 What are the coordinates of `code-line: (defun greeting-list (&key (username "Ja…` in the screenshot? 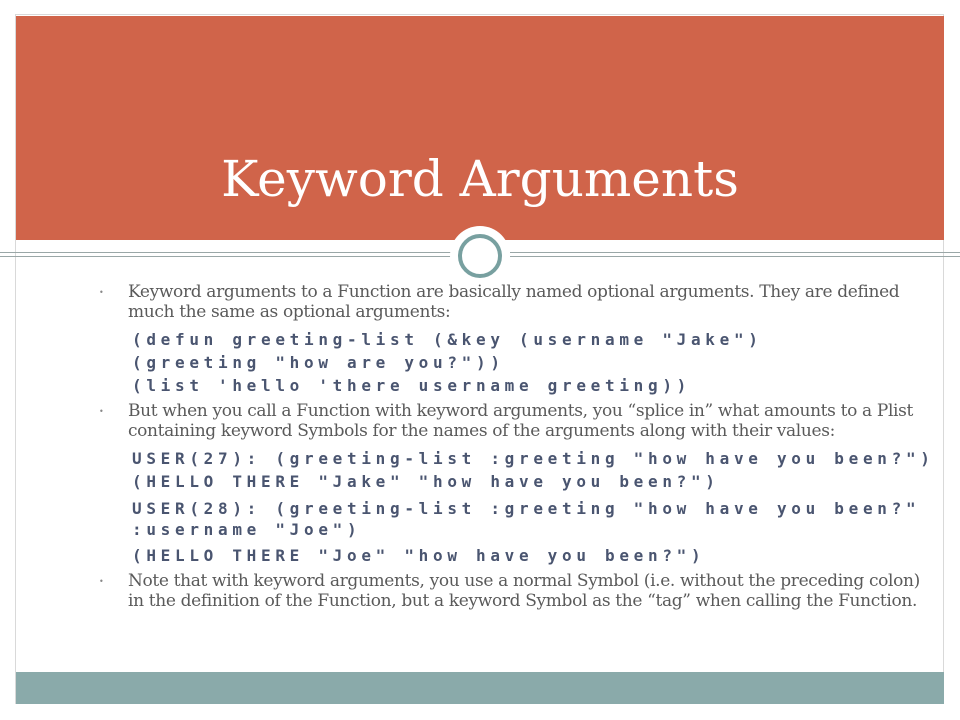 It's located at (447, 339).